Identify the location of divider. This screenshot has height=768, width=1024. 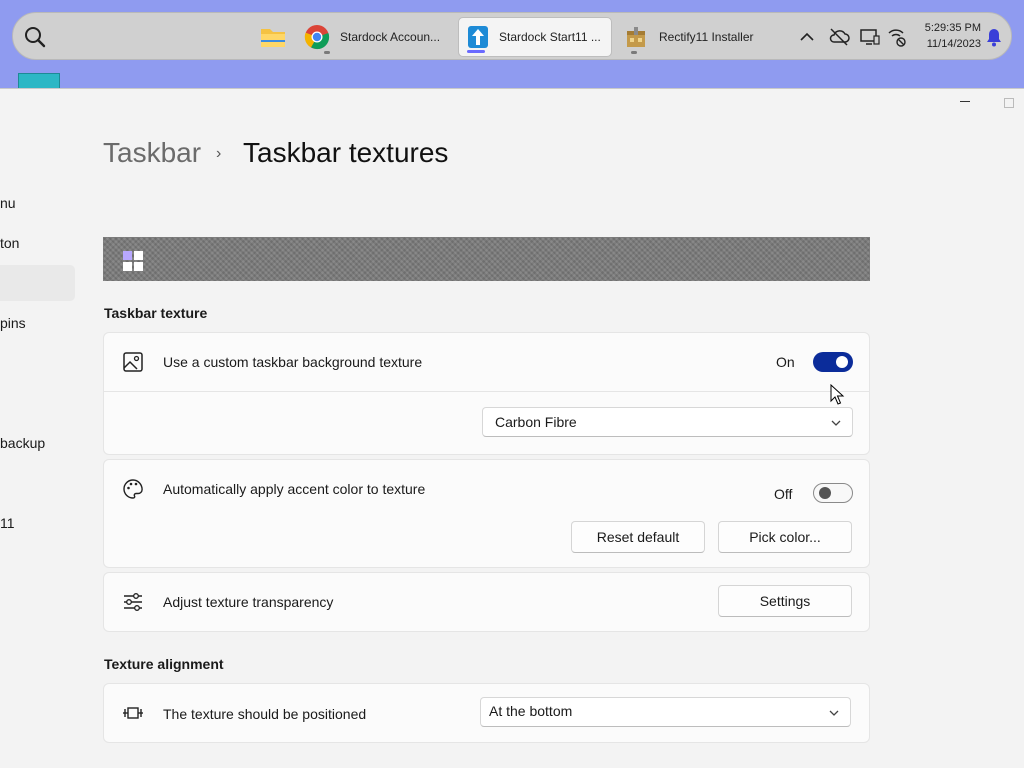
(486, 391).